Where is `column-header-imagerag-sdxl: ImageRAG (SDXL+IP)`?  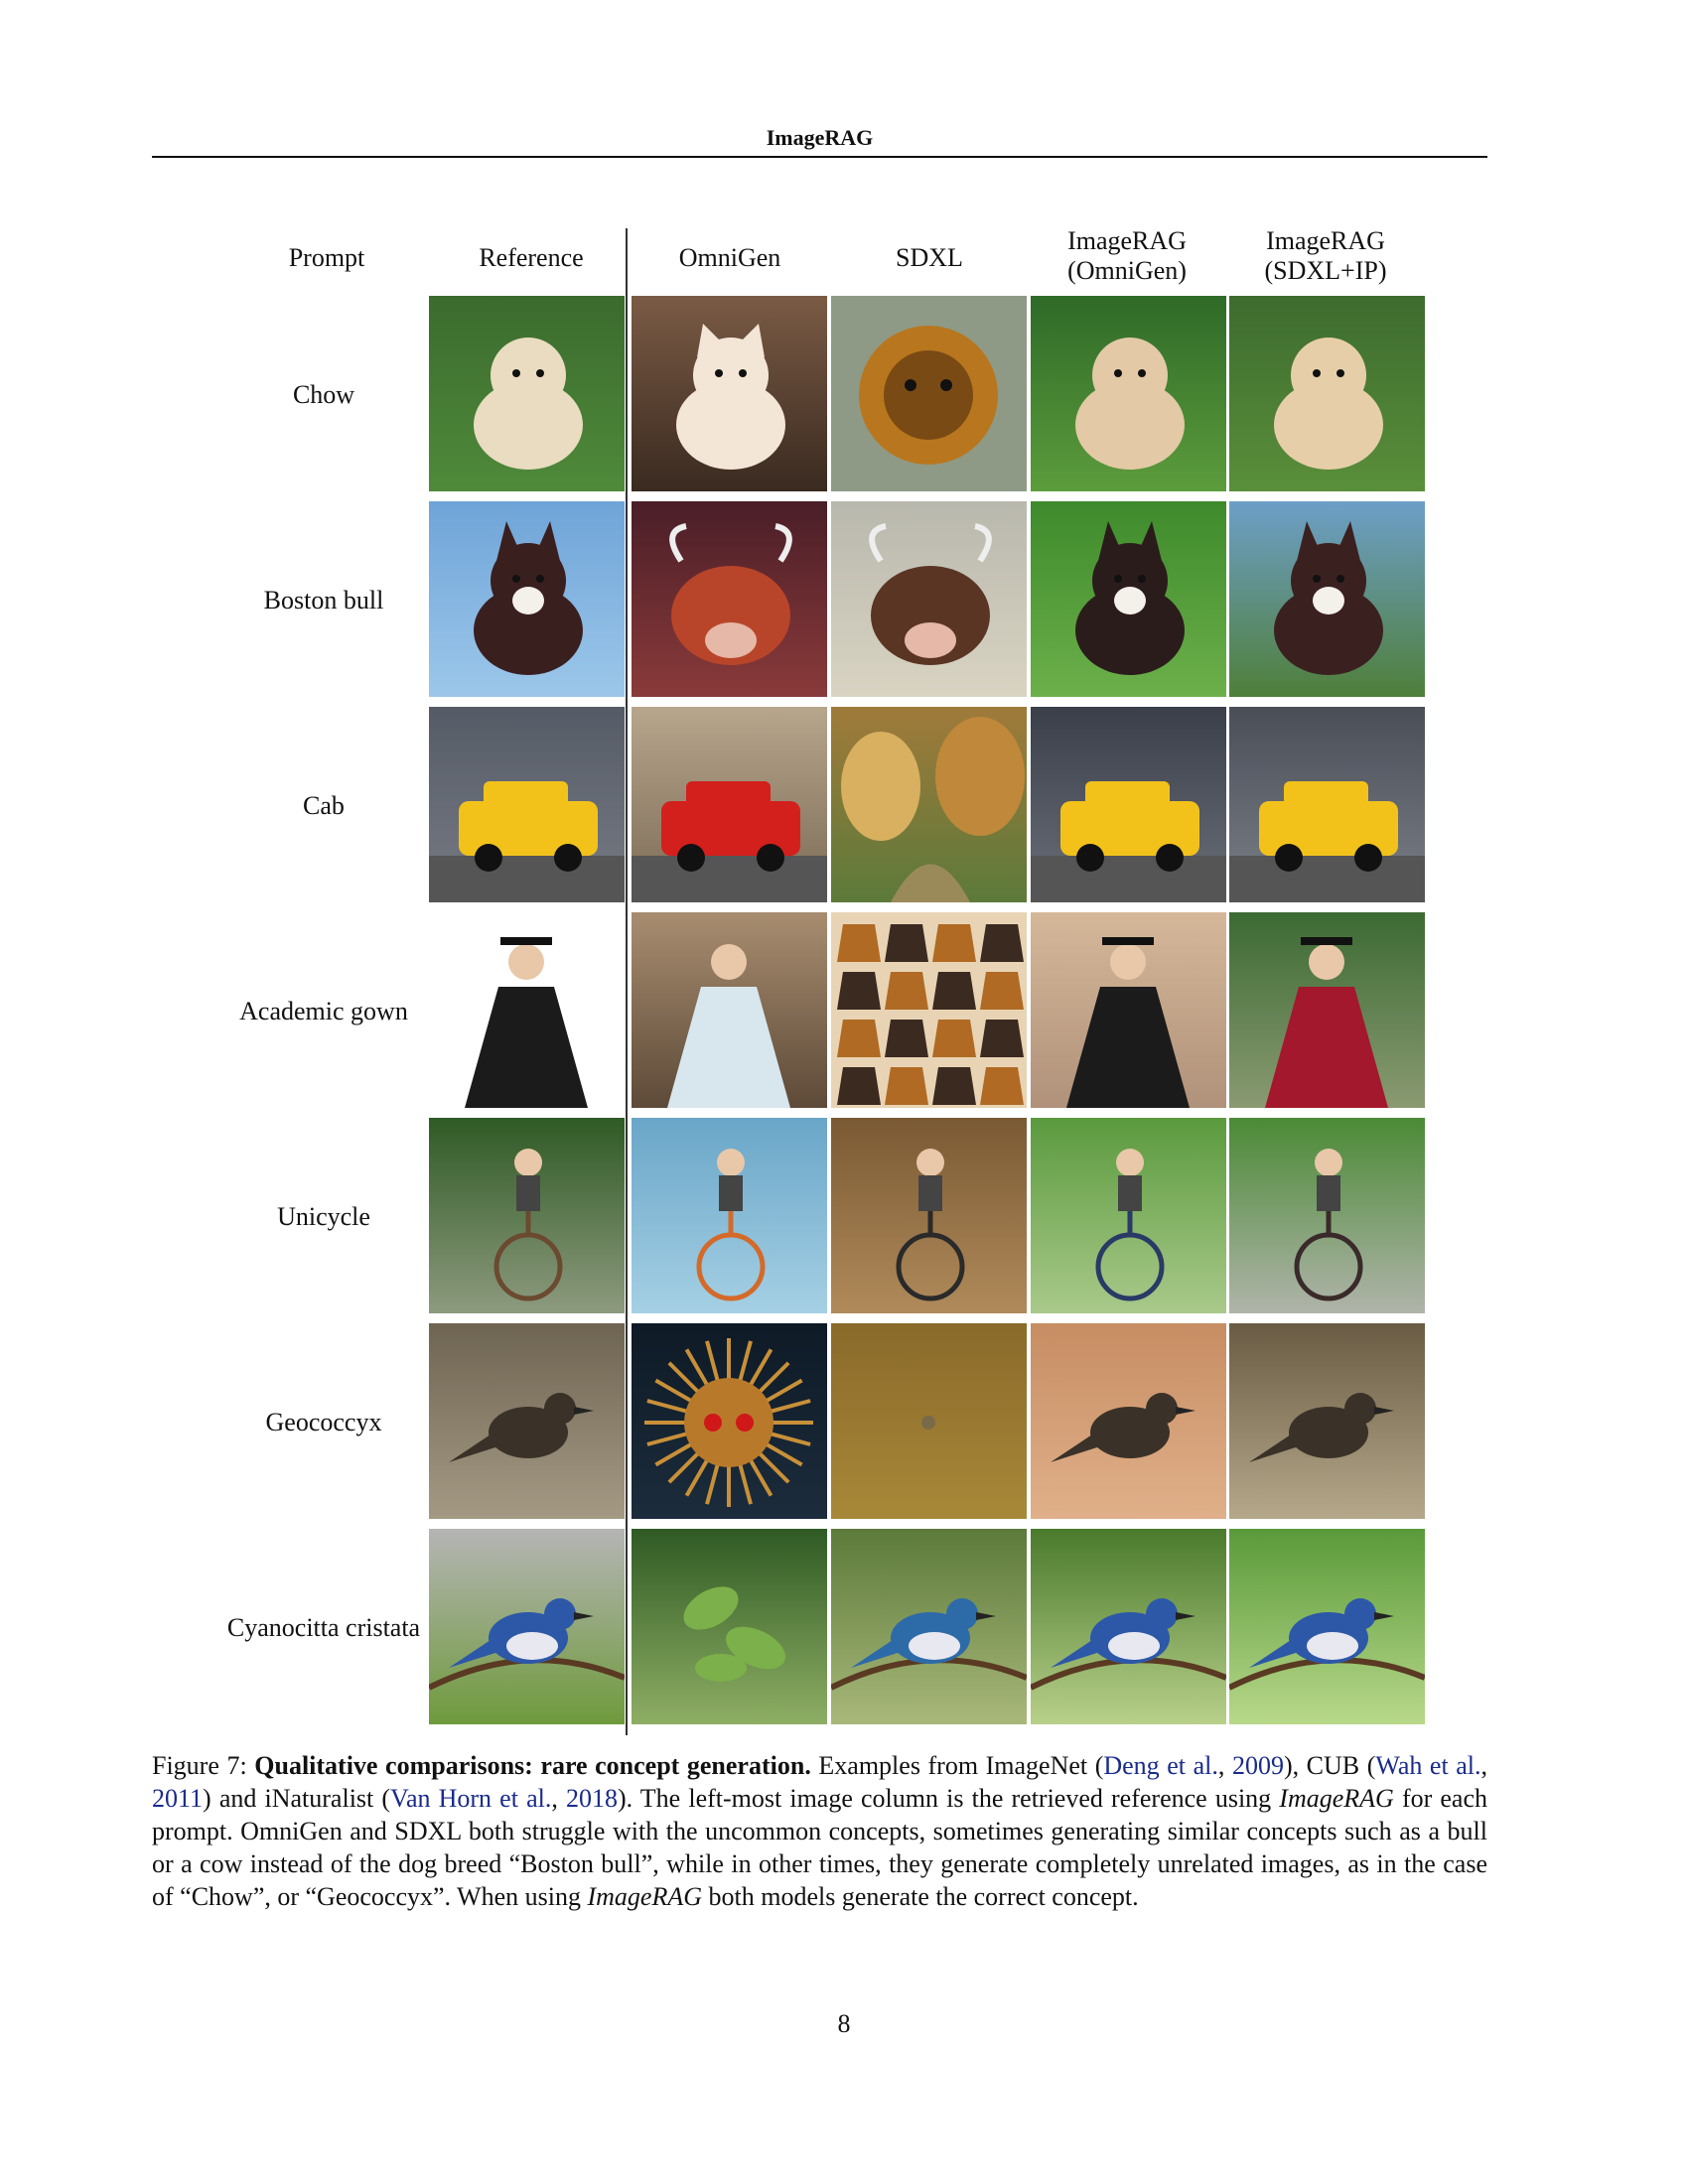 column-header-imagerag-sdxl: ImageRAG (SDXL+IP) is located at coordinates (1325, 256).